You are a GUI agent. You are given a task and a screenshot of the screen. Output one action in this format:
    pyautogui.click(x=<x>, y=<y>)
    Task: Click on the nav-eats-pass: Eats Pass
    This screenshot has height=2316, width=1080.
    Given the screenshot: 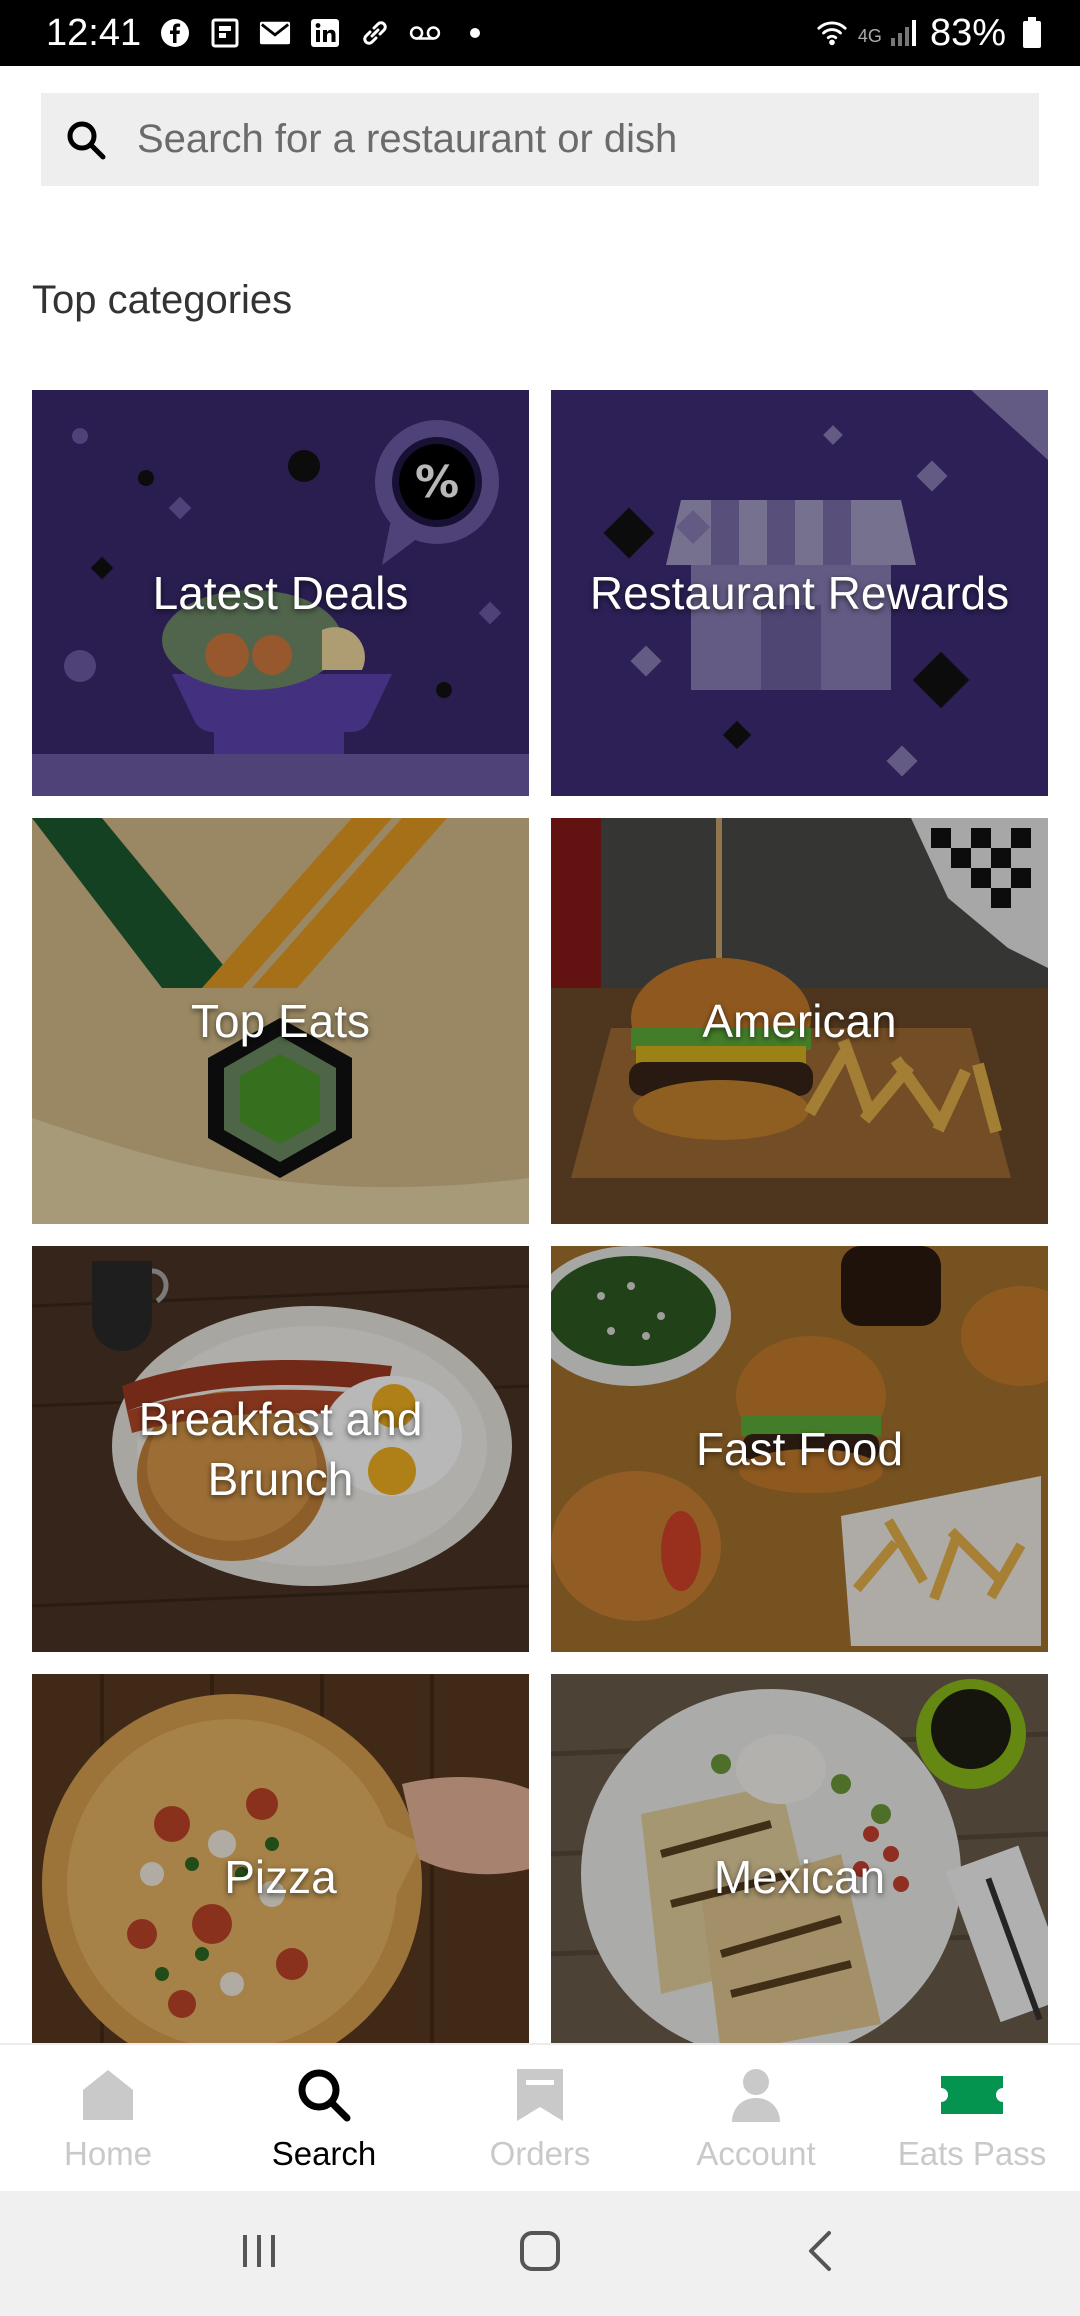 What is the action you would take?
    pyautogui.click(x=972, y=2119)
    